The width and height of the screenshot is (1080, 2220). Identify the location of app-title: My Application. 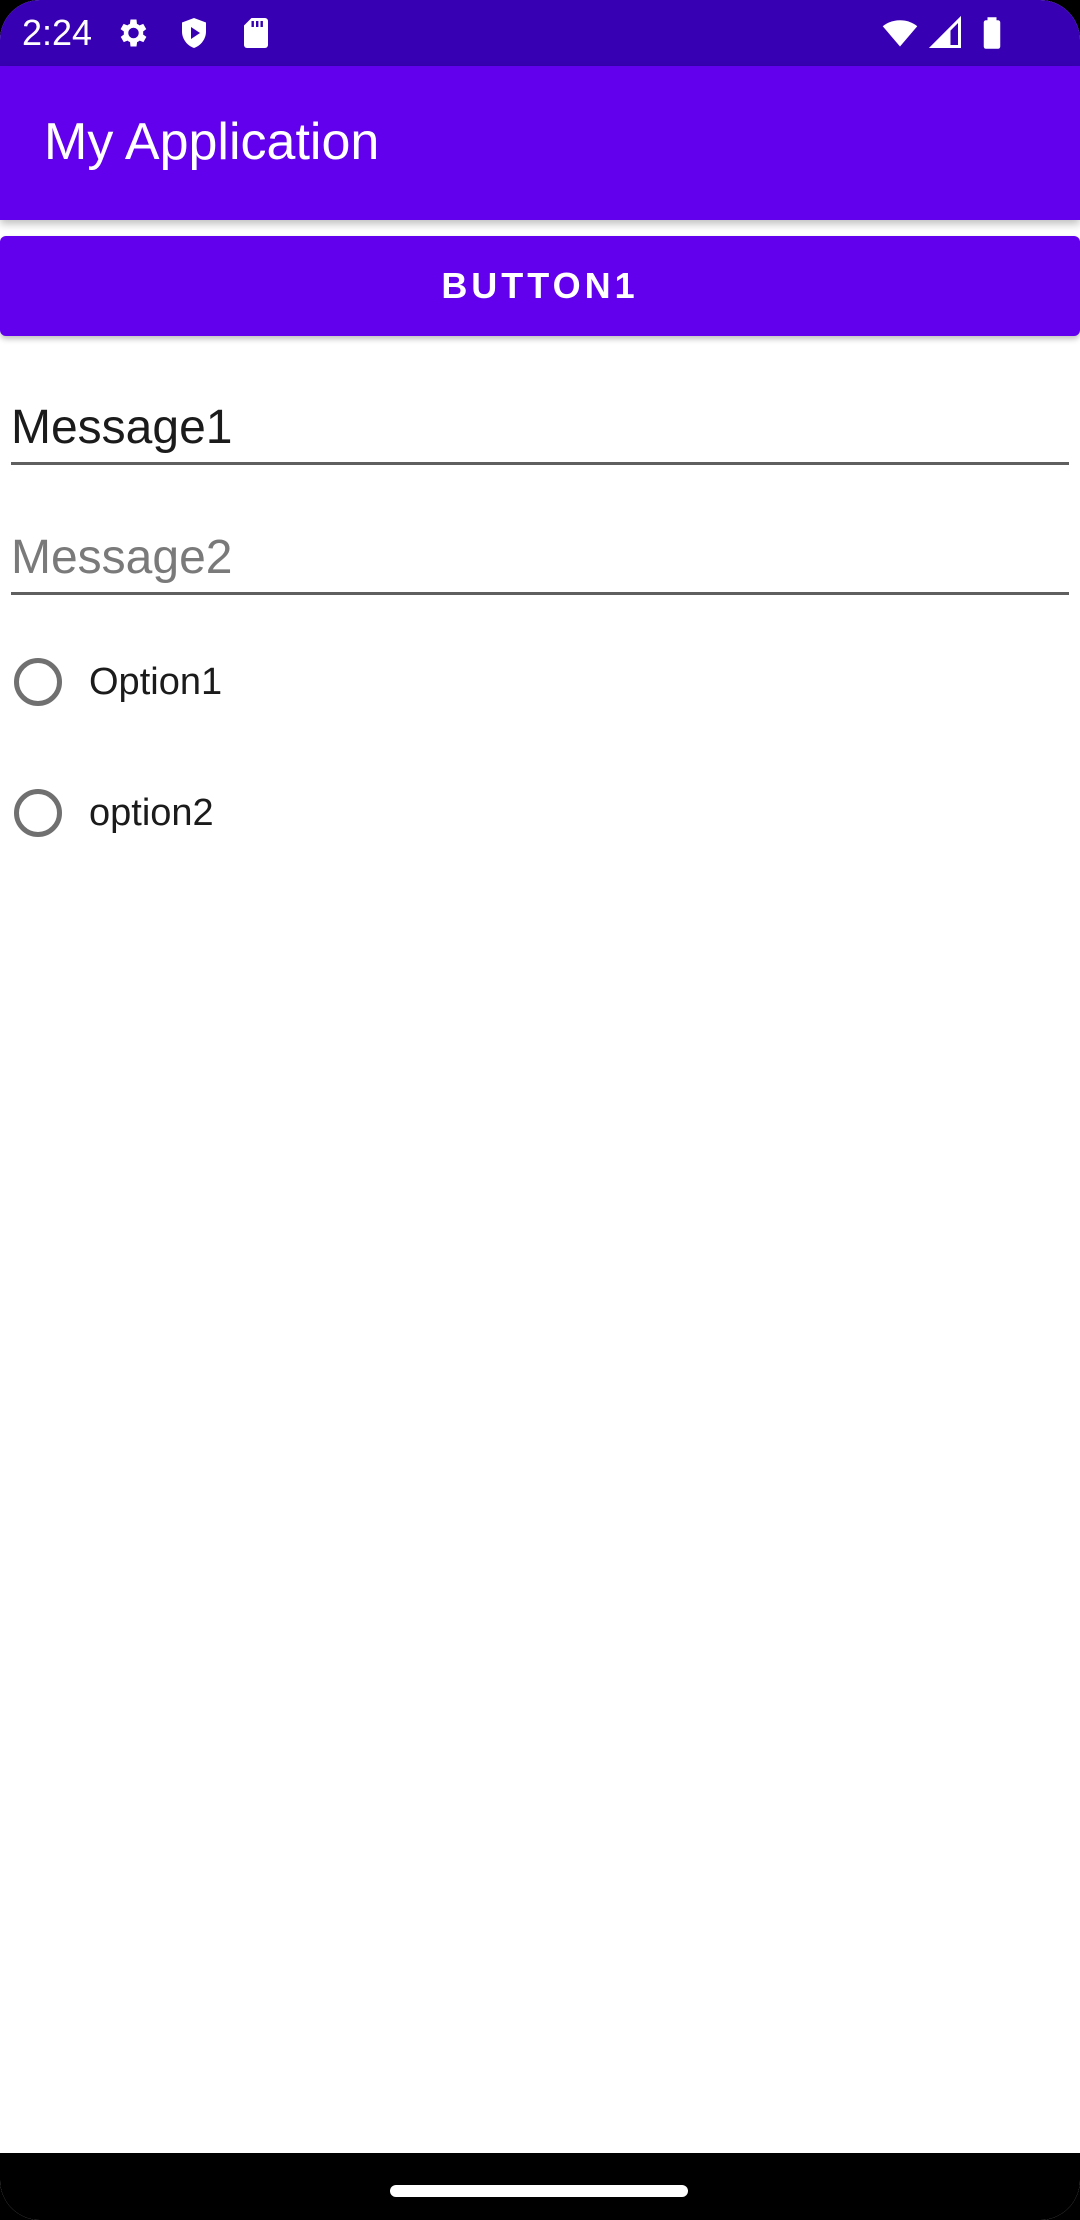
(212, 142).